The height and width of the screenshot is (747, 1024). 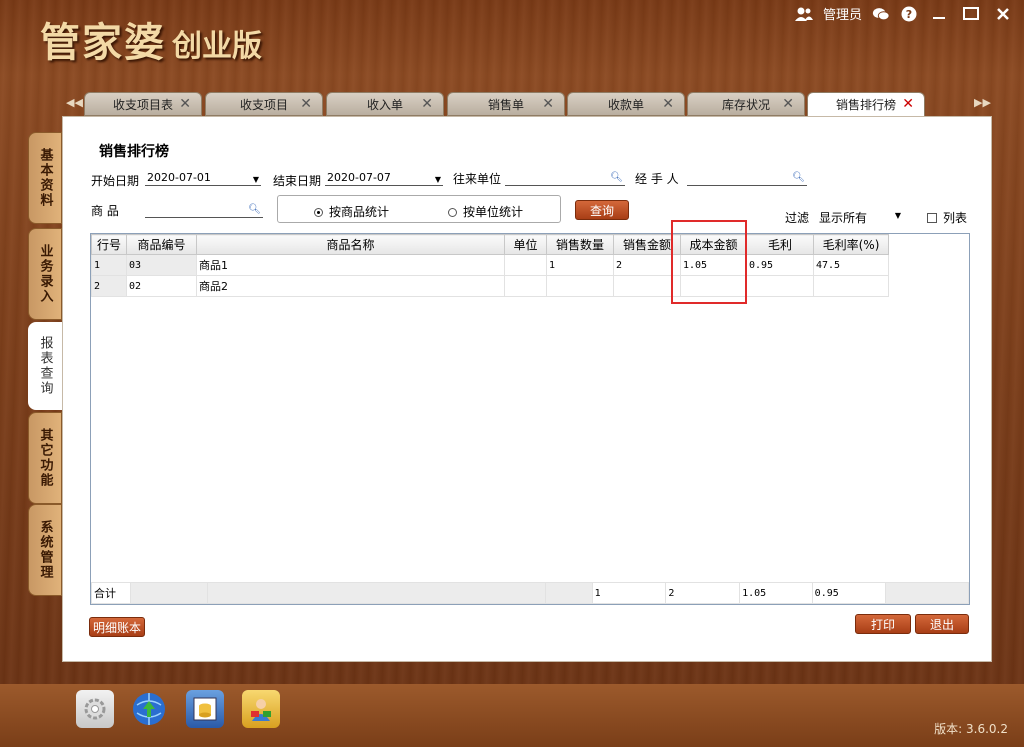 What do you see at coordinates (803, 14) in the screenshot?
I see `user-icon` at bounding box center [803, 14].